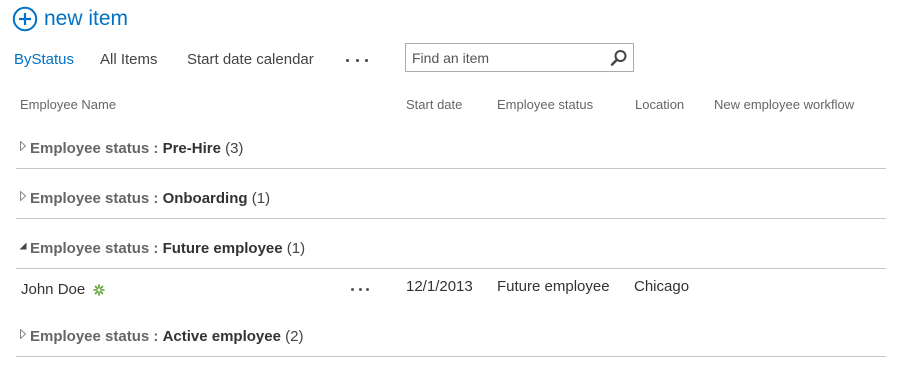  What do you see at coordinates (553, 286) in the screenshot?
I see `employee-status-cell: Future employee` at bounding box center [553, 286].